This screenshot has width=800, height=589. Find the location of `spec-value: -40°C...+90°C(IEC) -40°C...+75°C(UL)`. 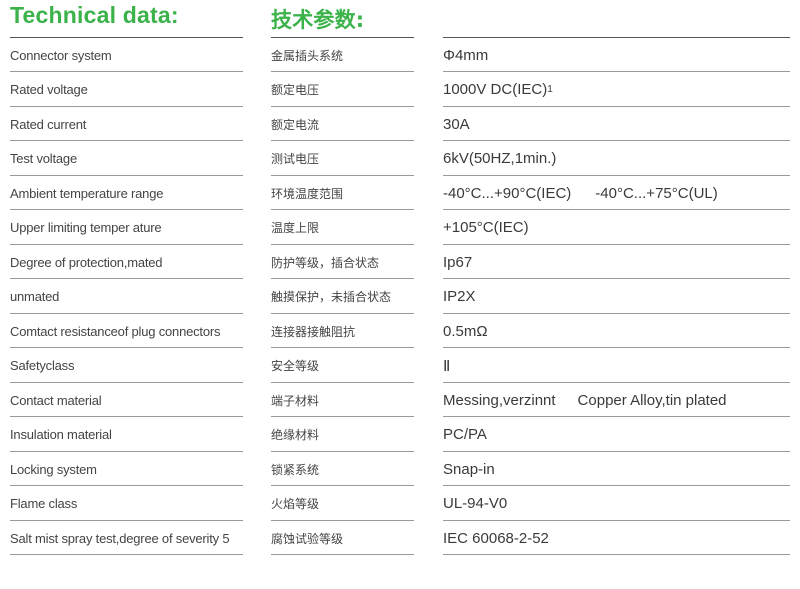

spec-value: -40°C...+90°C(IEC) -40°C...+75°C(UL) is located at coordinates (616, 193).